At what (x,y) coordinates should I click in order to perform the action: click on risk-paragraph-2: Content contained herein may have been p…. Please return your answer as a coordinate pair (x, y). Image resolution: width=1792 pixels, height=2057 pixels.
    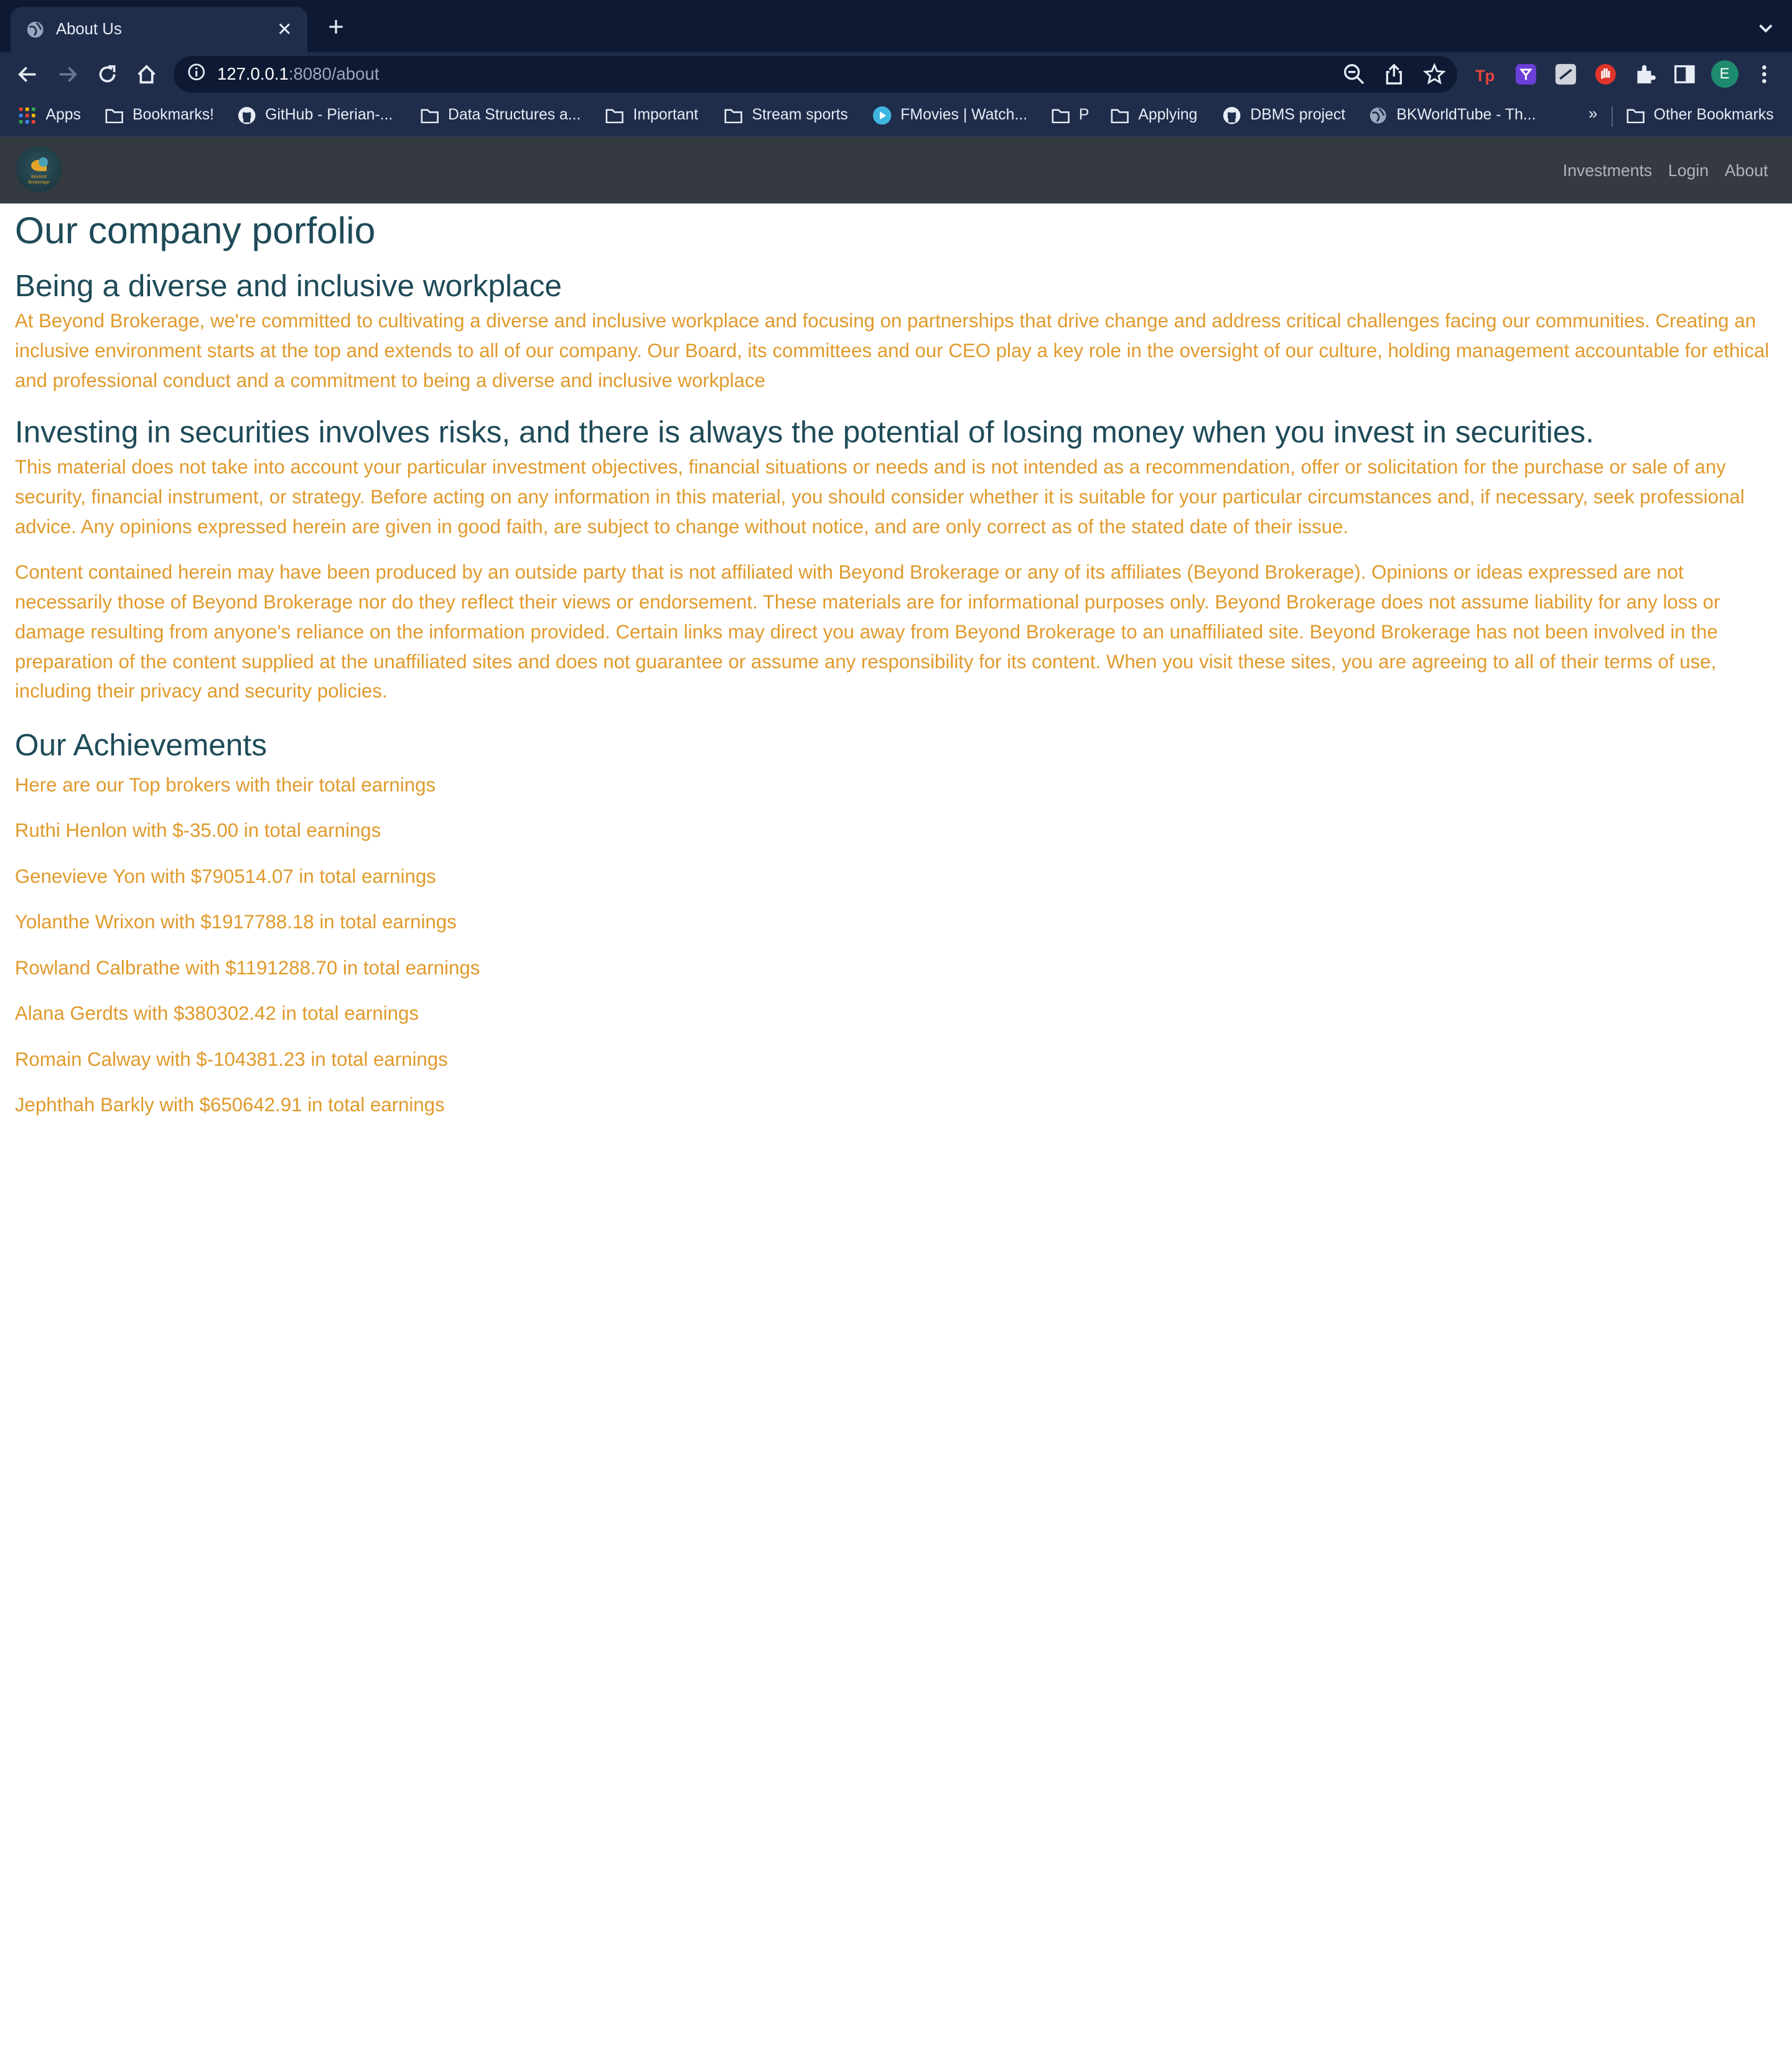
    Looking at the image, I should click on (867, 631).